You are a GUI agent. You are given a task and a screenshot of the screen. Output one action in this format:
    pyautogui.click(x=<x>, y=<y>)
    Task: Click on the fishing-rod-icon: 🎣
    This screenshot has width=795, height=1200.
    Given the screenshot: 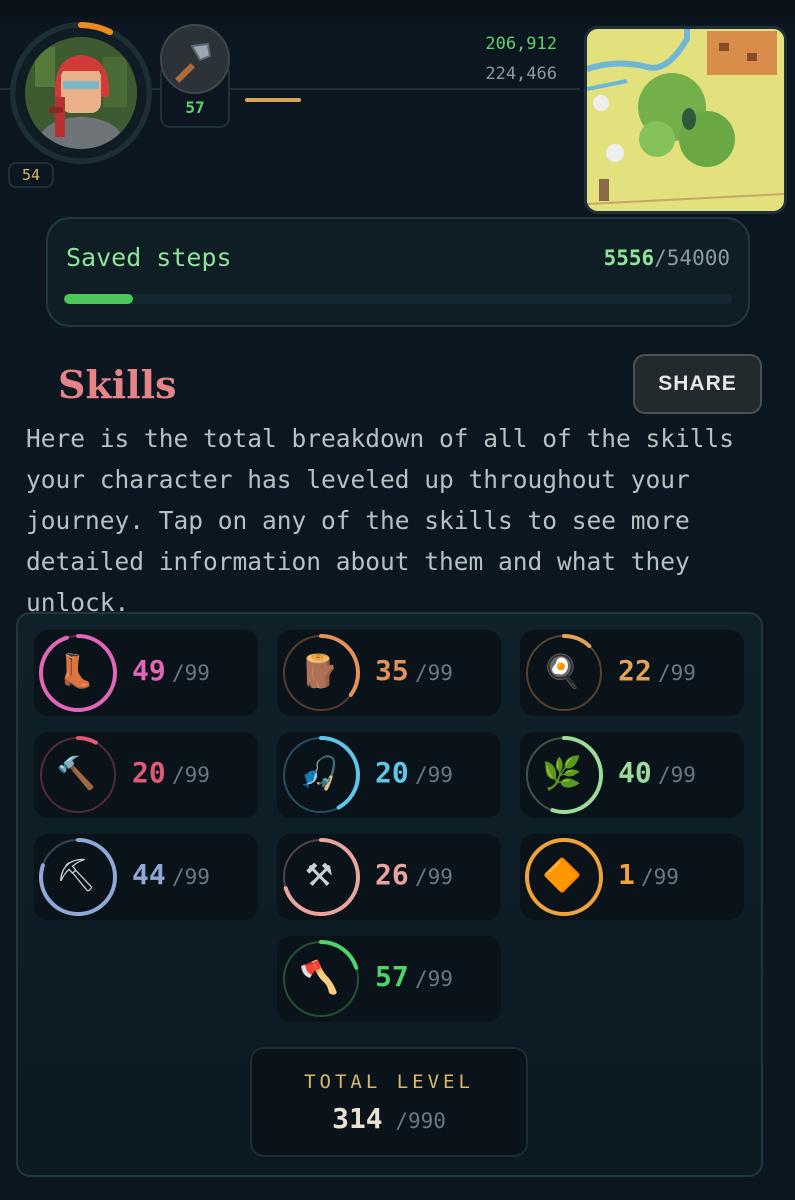 What is the action you would take?
    pyautogui.click(x=319, y=773)
    